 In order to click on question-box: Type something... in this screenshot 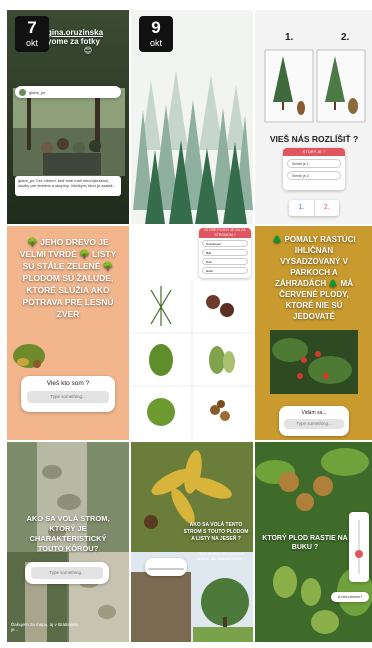, I will do `click(67, 573)`.